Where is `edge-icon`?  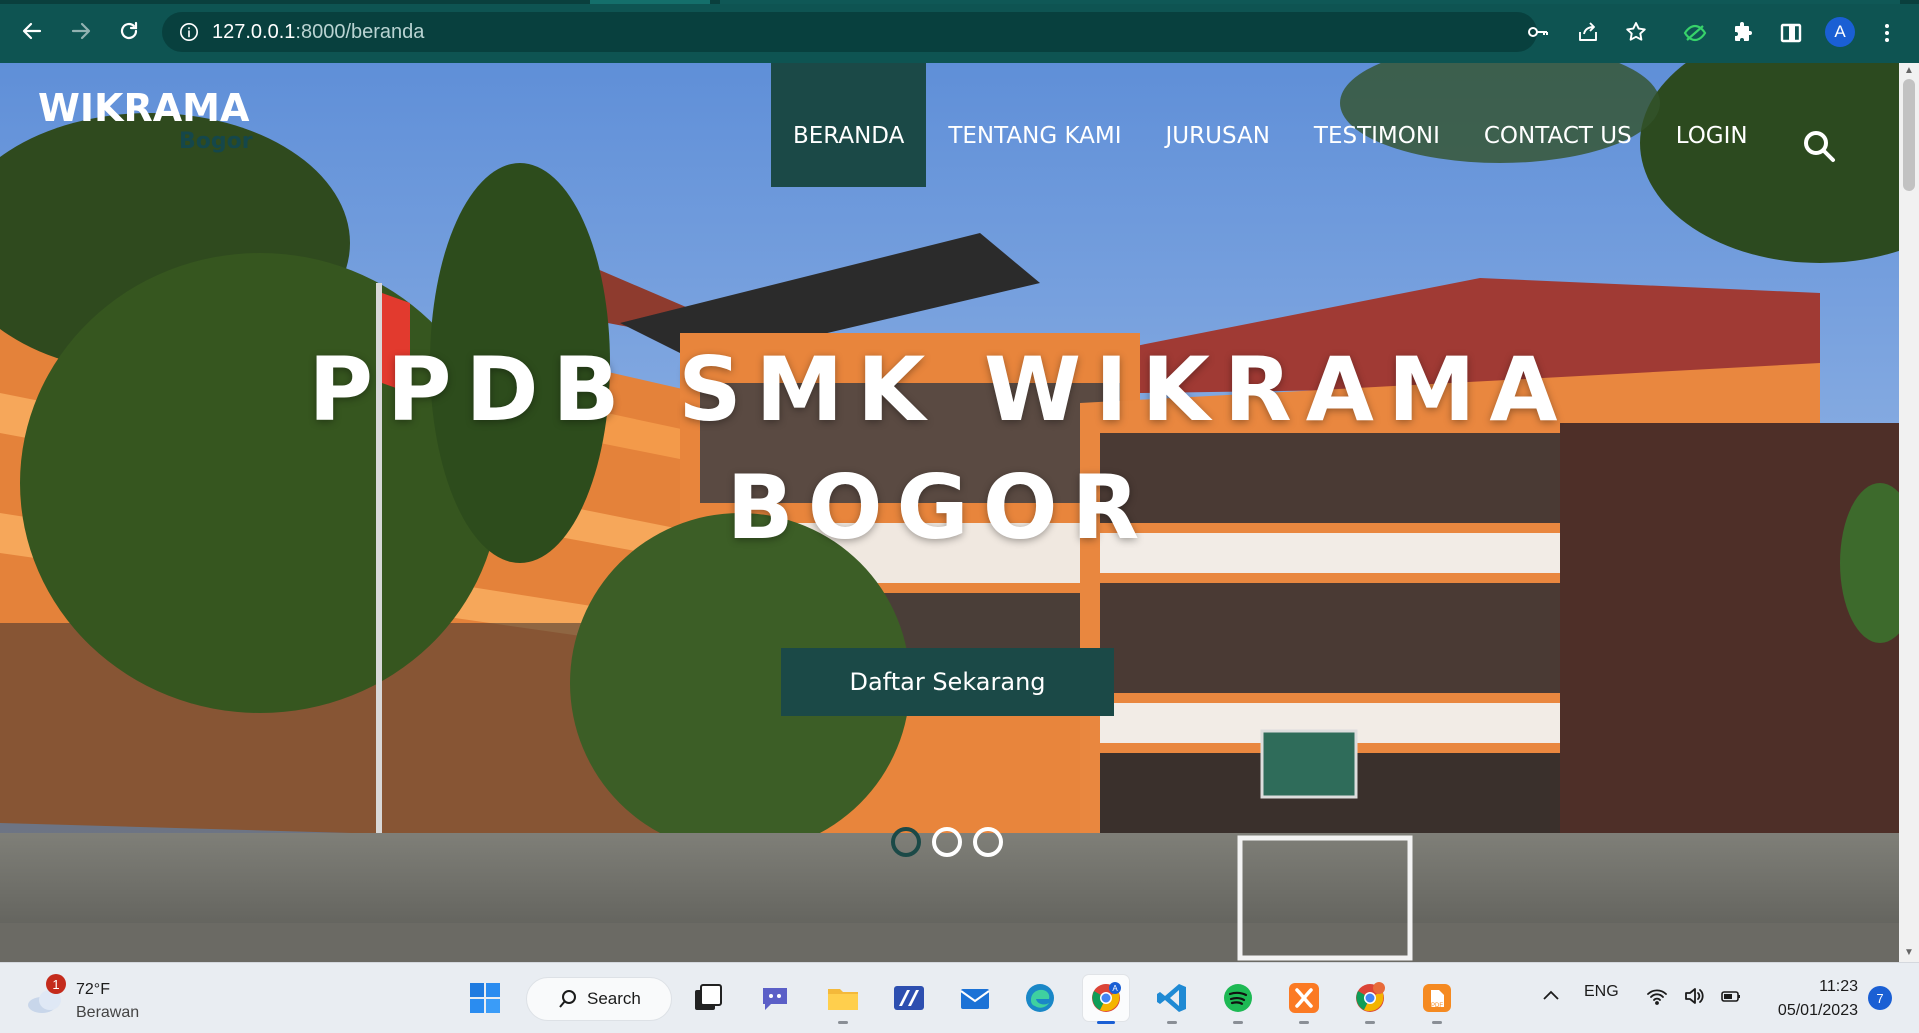
edge-icon is located at coordinates (1040, 998).